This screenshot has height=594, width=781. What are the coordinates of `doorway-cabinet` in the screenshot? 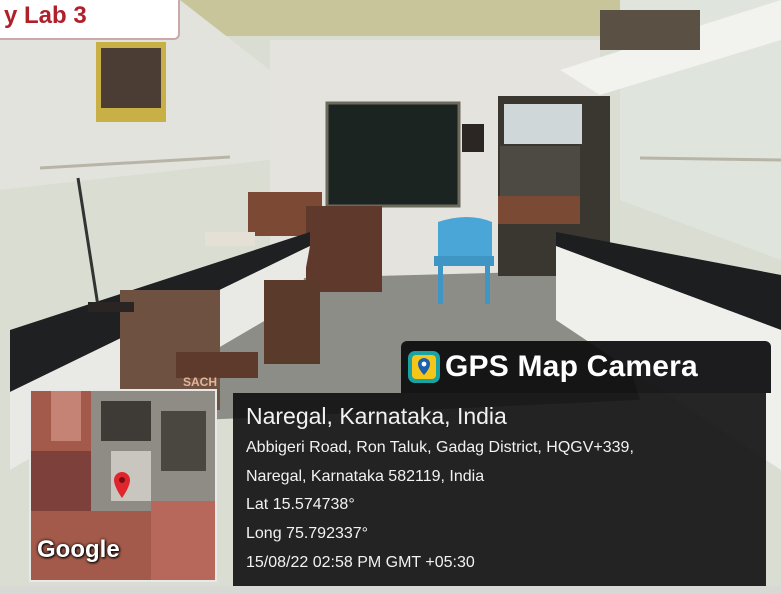 It's located at (539, 210).